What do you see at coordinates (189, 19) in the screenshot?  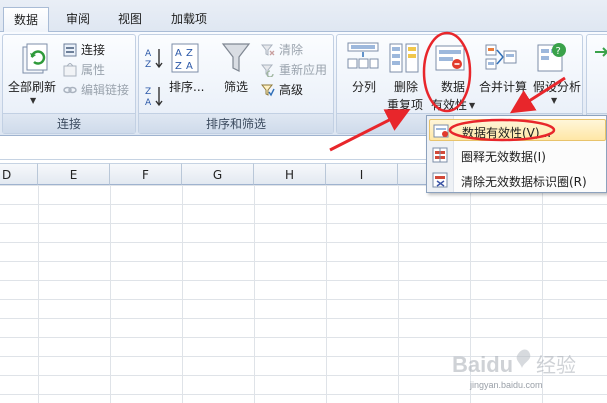 I see `tab-addins: 加载项` at bounding box center [189, 19].